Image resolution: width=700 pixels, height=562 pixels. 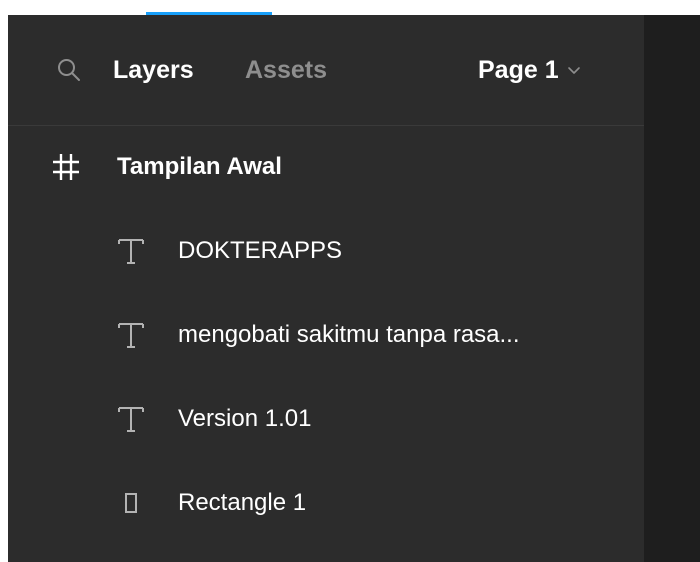 What do you see at coordinates (672, 288) in the screenshot?
I see `canvas-area` at bounding box center [672, 288].